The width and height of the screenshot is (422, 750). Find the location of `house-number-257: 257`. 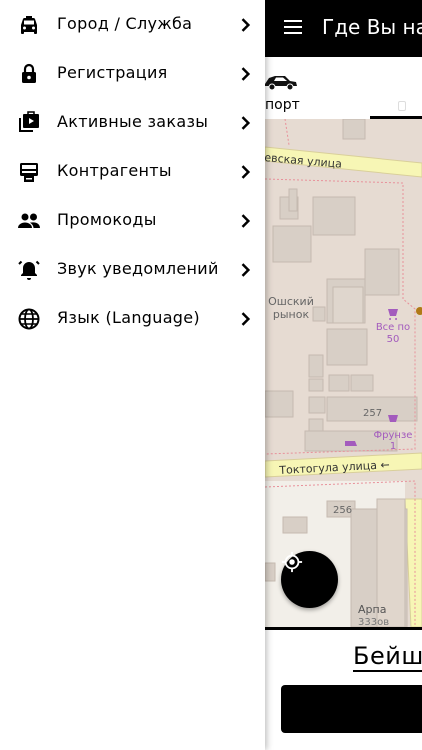

house-number-257: 257 is located at coordinates (373, 413).